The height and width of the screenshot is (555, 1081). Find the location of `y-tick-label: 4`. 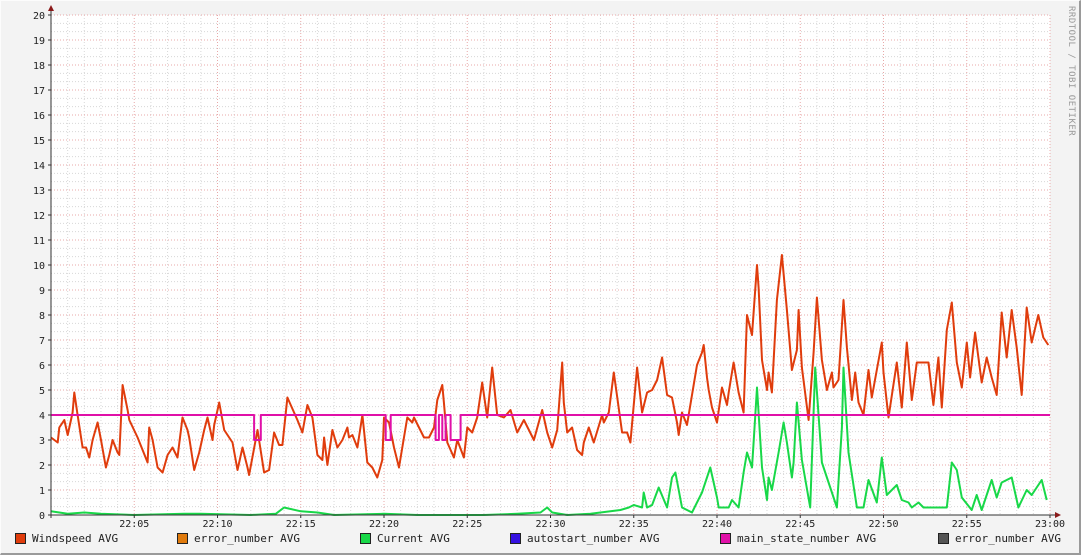

y-tick-label: 4 is located at coordinates (42, 416).